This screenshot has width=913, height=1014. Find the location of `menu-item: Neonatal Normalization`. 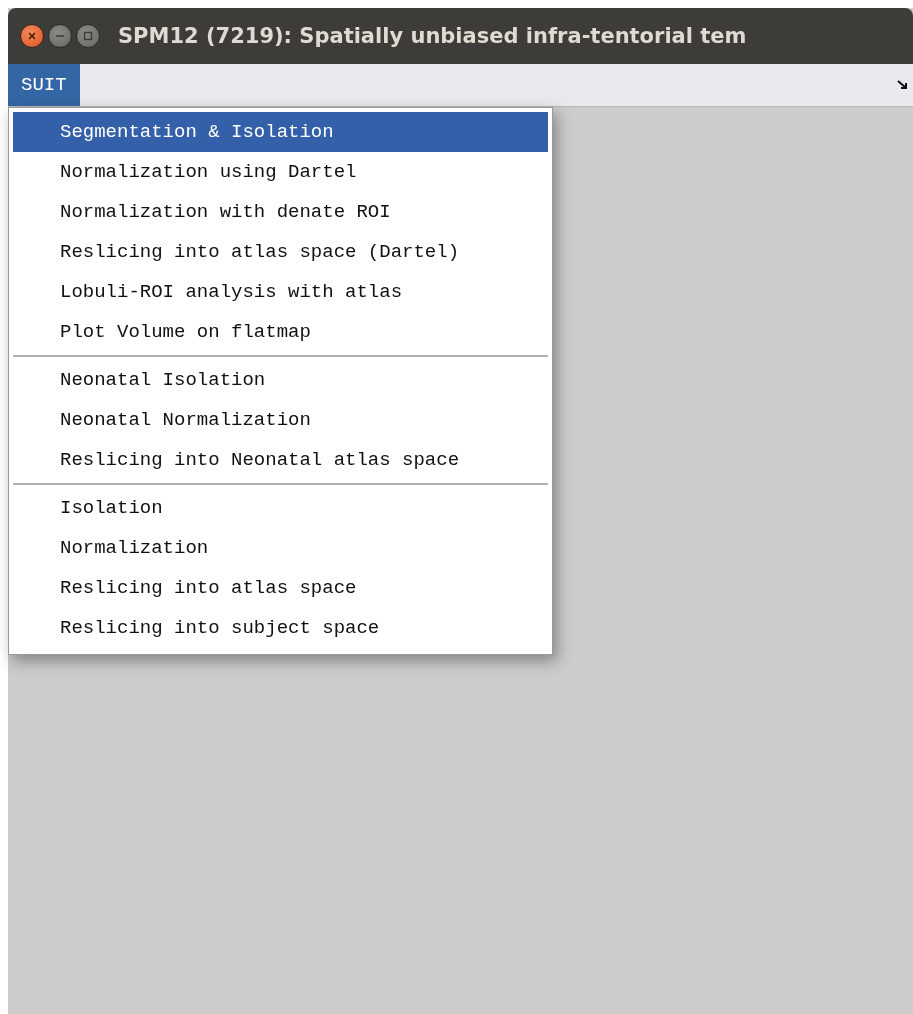

menu-item: Neonatal Normalization is located at coordinates (280, 420).